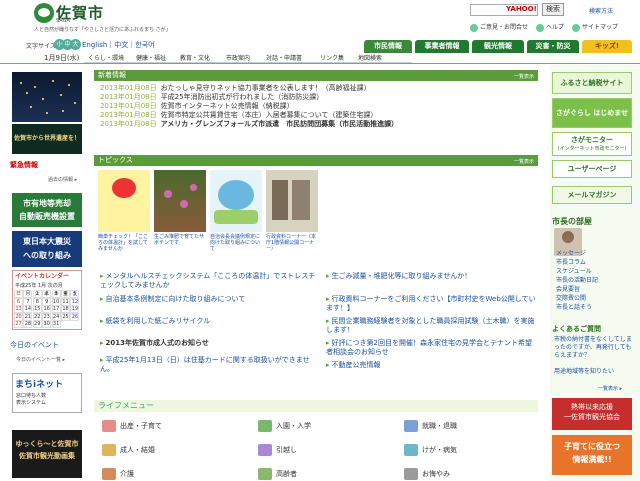 The image size is (640, 481). I want to click on tab-kids: キッズ!, so click(607, 46).